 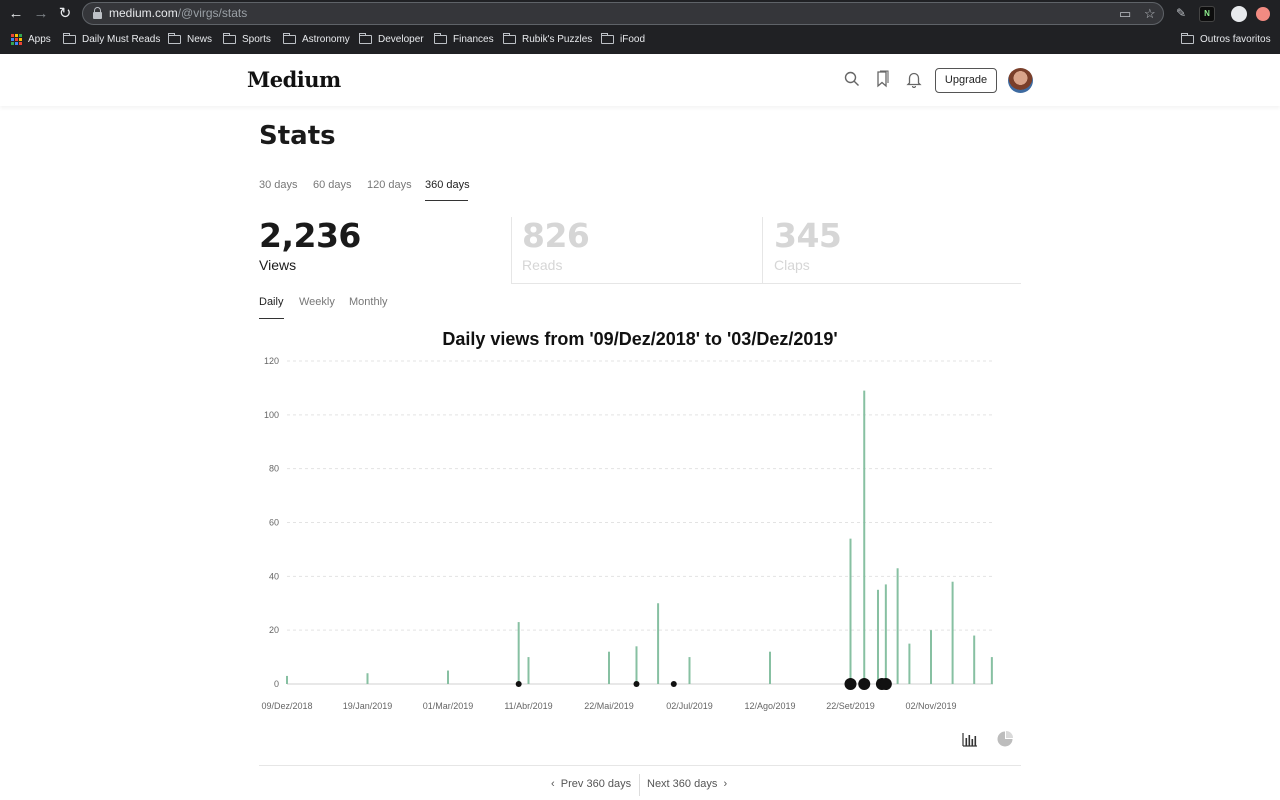 I want to click on tab-monthly: Monthly, so click(x=368, y=302).